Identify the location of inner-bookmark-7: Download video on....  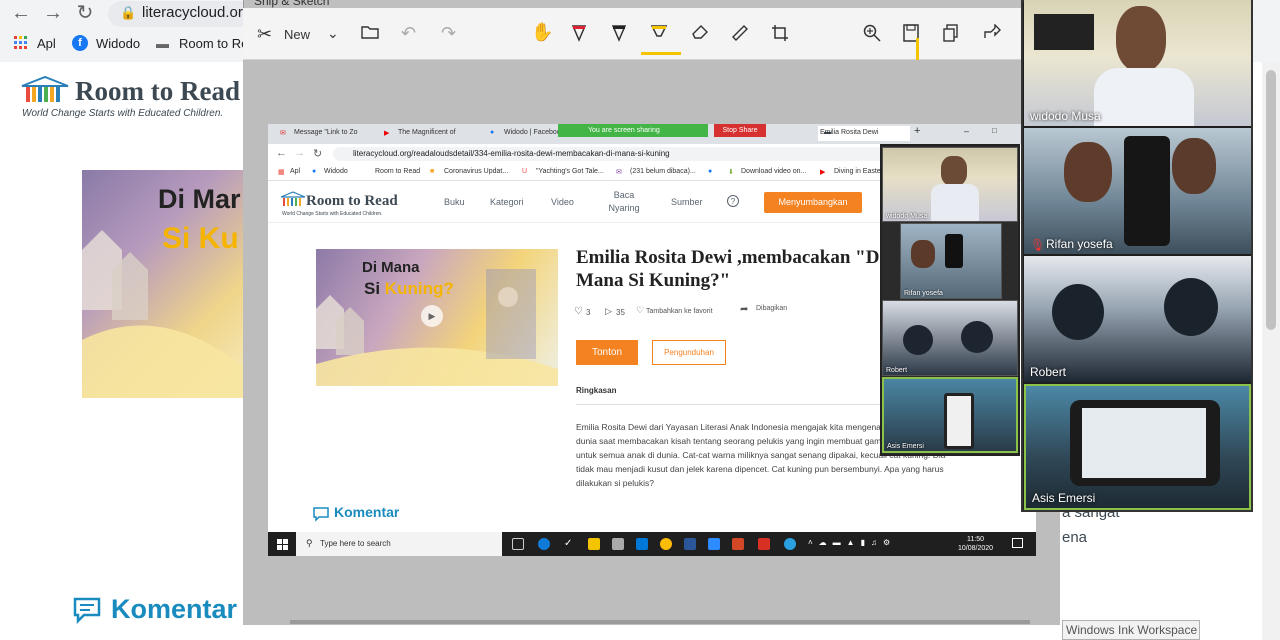
(773, 171).